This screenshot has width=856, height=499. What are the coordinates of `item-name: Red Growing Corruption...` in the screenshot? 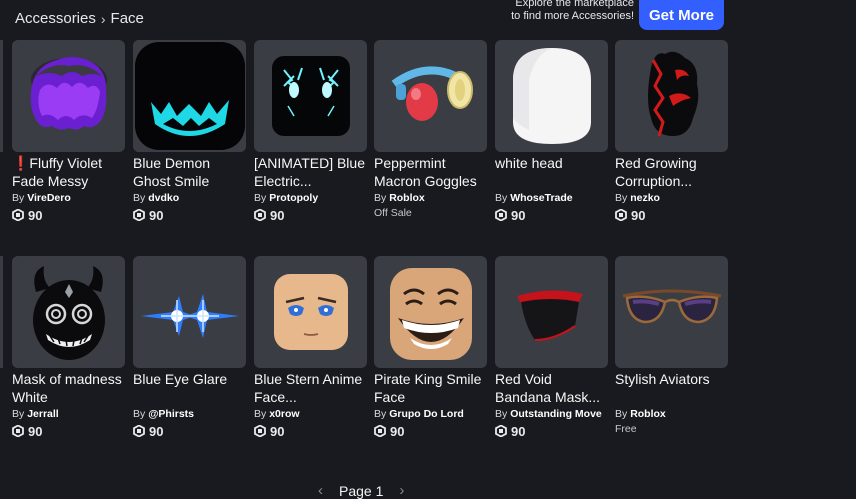 It's located at (671, 172).